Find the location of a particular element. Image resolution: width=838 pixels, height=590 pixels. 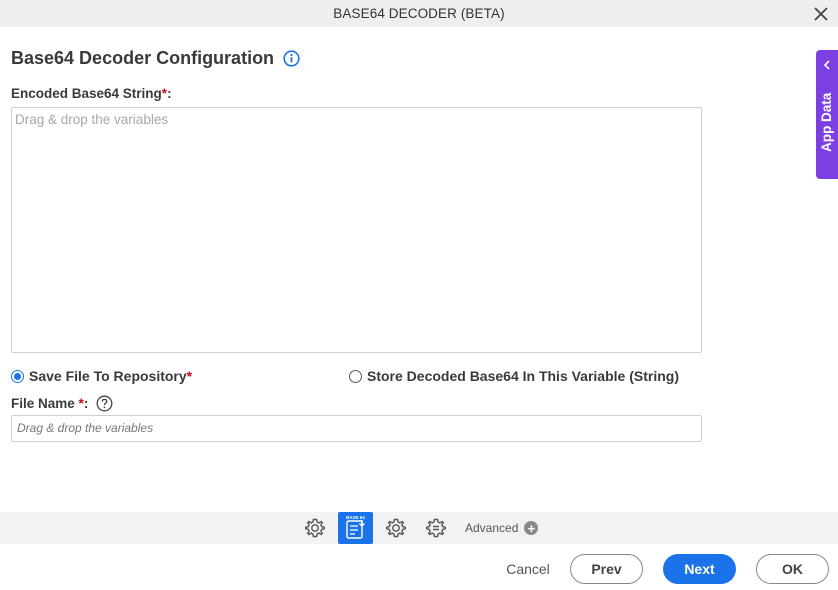

save-file-radio: Save File To Repository * is located at coordinates (101, 376).